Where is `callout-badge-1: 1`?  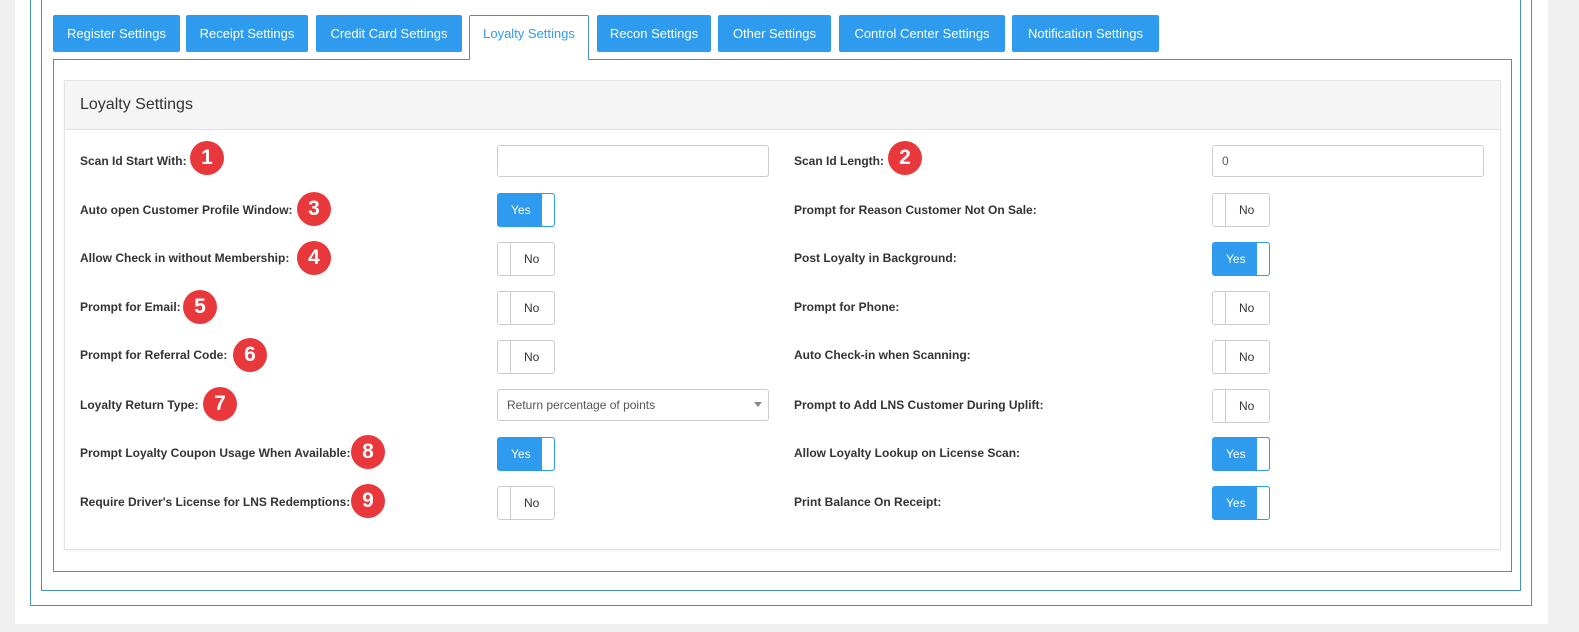
callout-badge-1: 1 is located at coordinates (207, 158).